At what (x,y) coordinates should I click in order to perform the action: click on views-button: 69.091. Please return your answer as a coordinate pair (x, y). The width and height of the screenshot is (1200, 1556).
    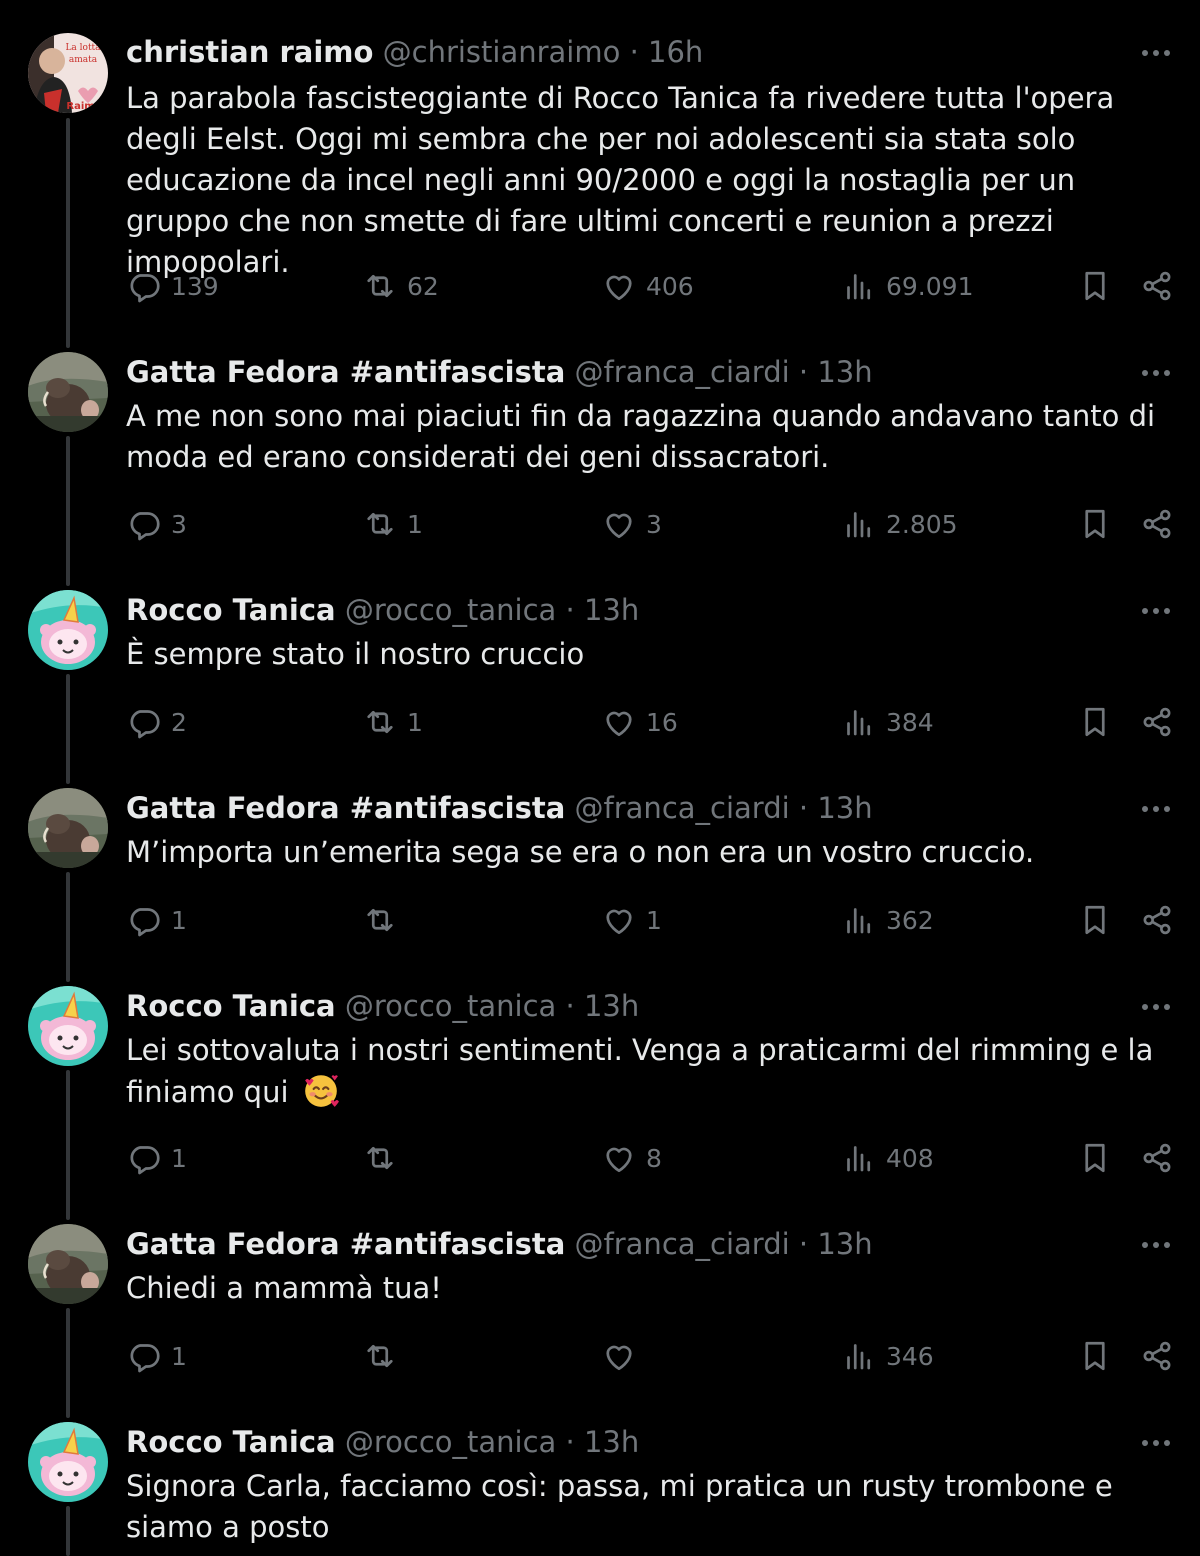
    Looking at the image, I should click on (907, 286).